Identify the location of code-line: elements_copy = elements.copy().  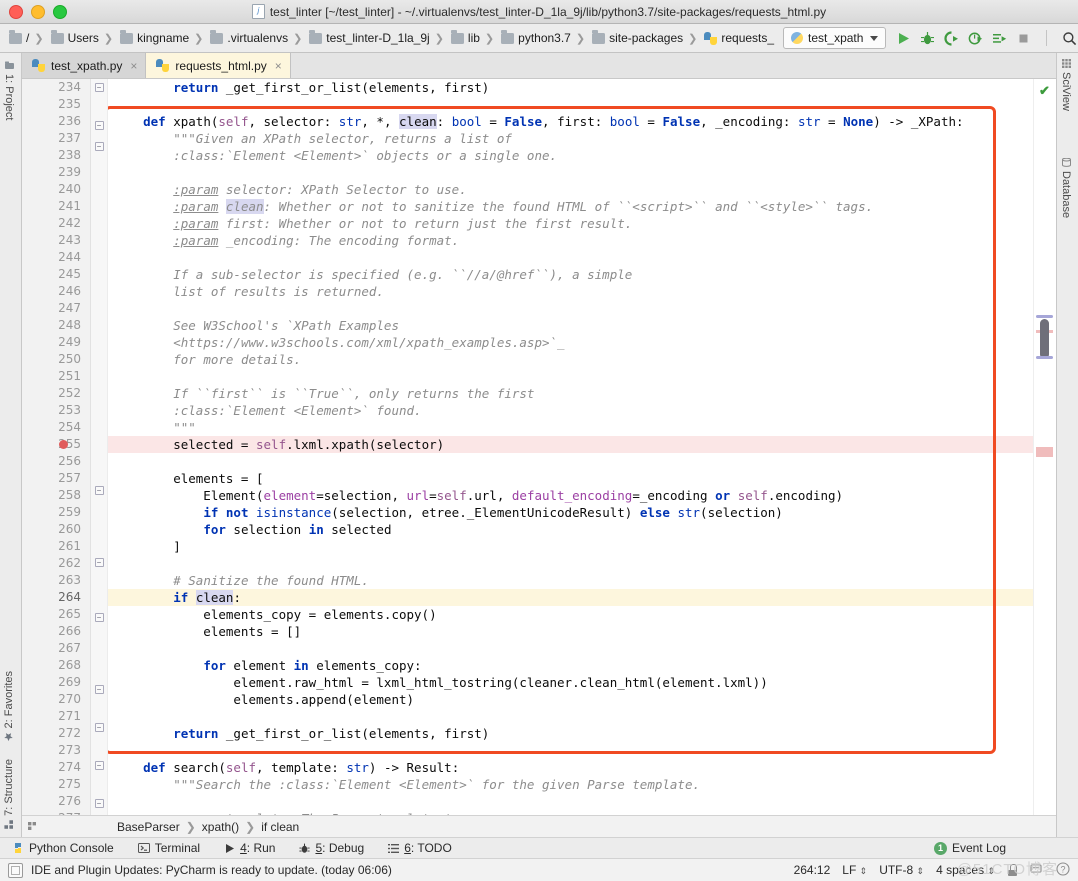
(570, 614).